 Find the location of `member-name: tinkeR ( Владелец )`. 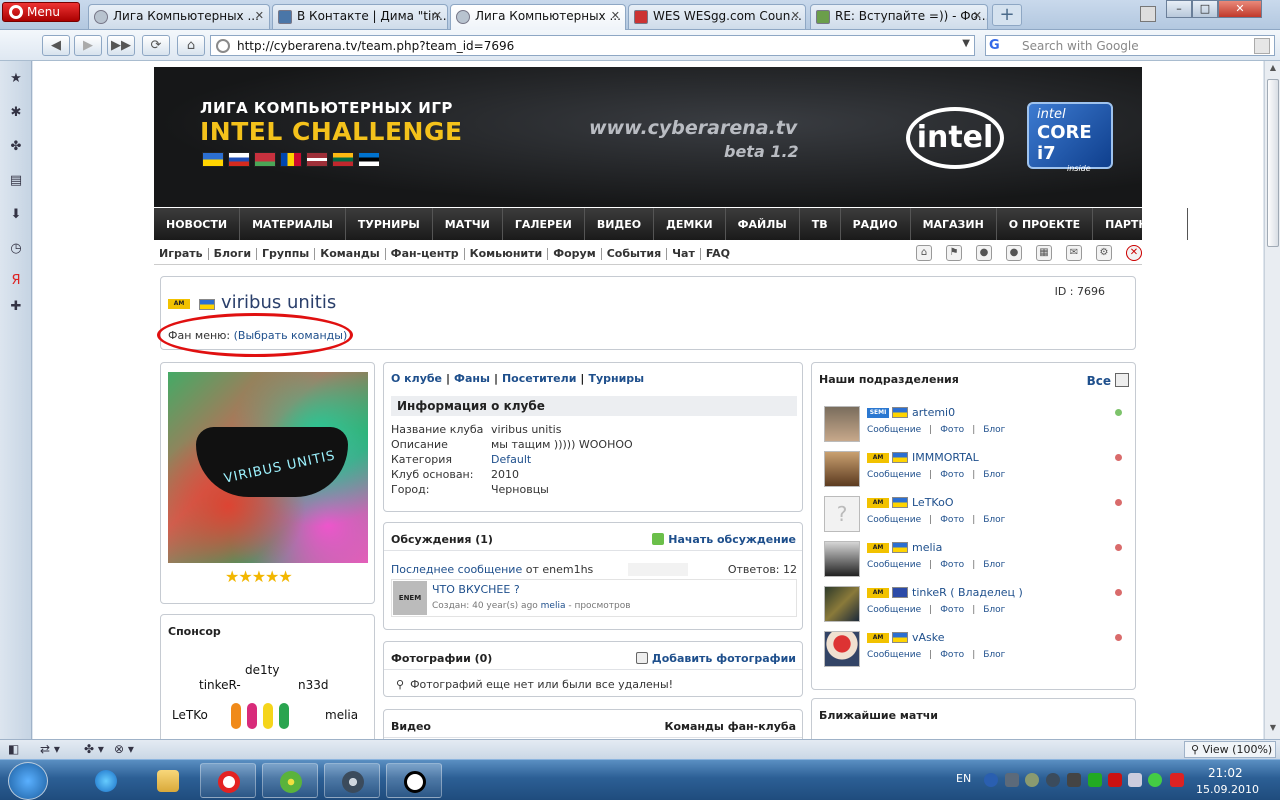

member-name: tinkeR ( Владелец ) is located at coordinates (967, 592).